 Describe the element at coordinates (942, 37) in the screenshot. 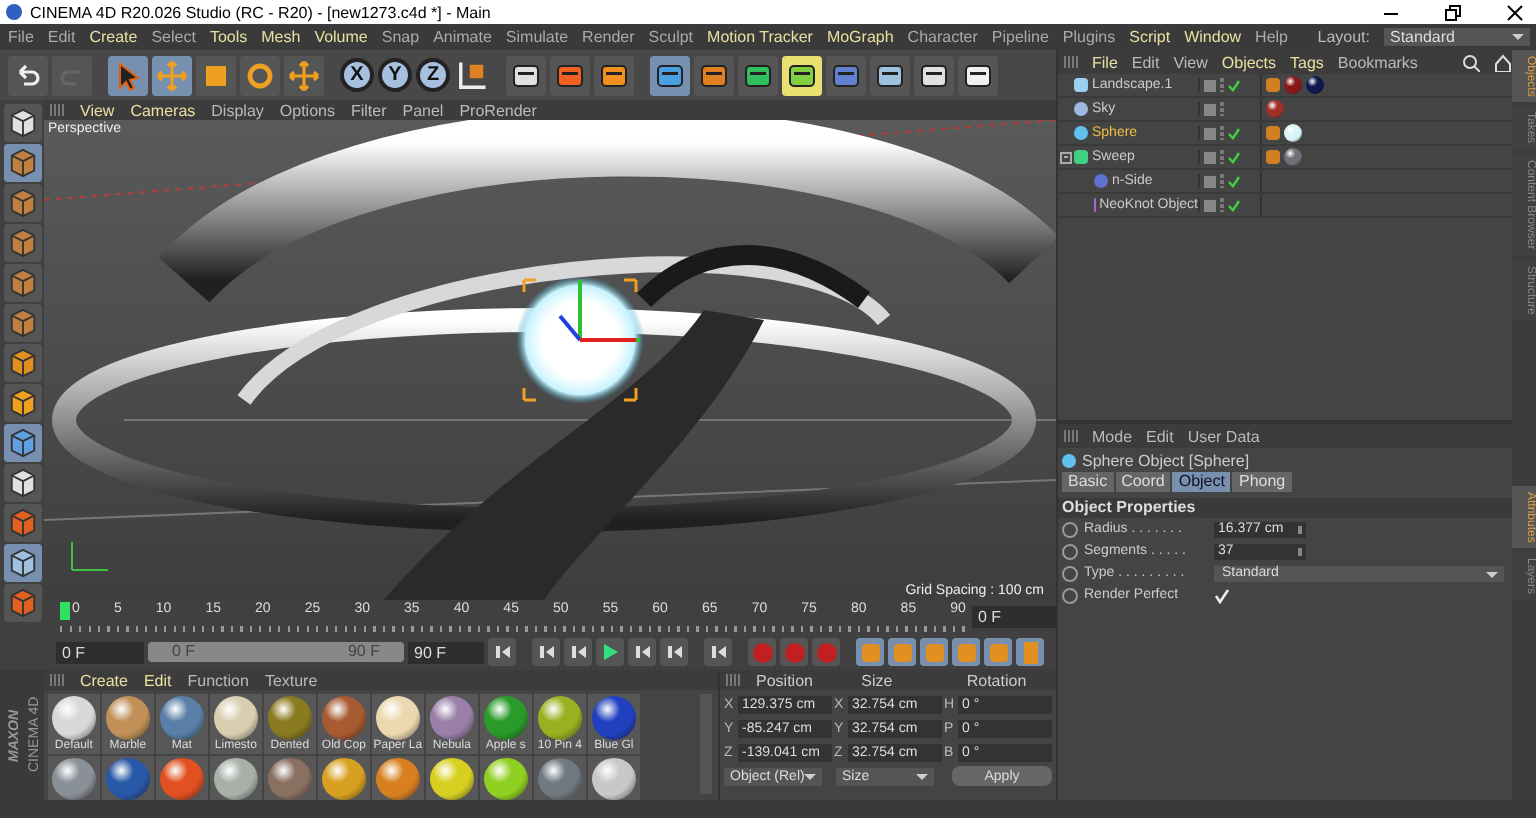

I see `menu-item: Character` at that location.